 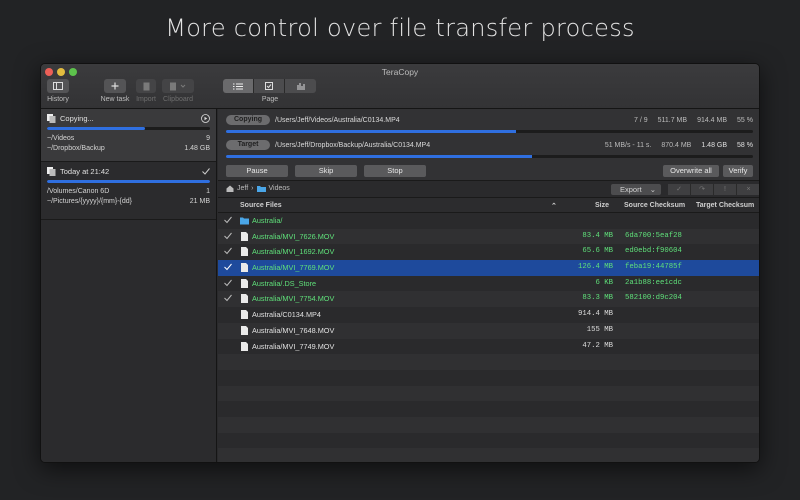 What do you see at coordinates (745, 120) in the screenshot?
I see `copying-percent: 55 %` at bounding box center [745, 120].